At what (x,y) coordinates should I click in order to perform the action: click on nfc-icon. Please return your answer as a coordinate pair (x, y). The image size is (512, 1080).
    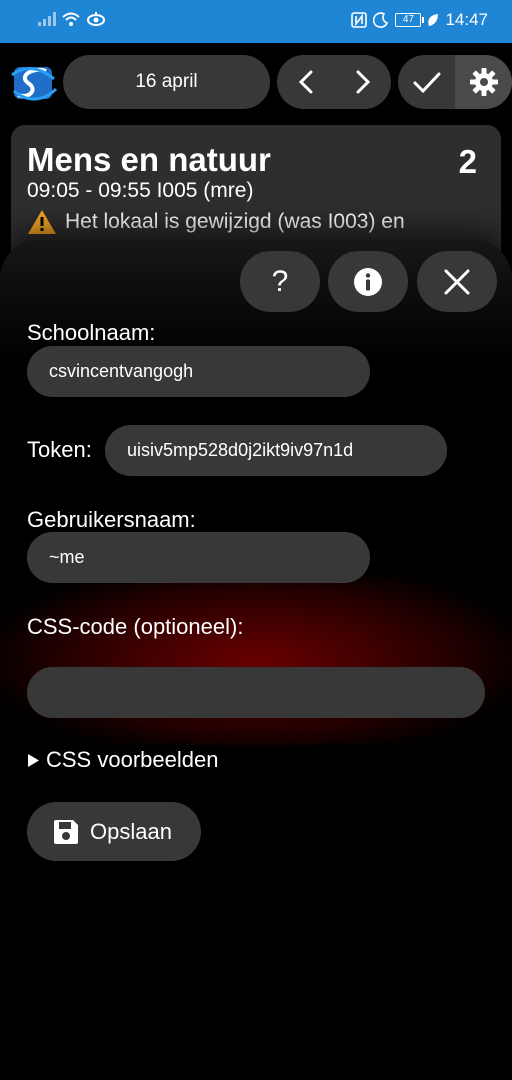
    Looking at the image, I should click on (359, 20).